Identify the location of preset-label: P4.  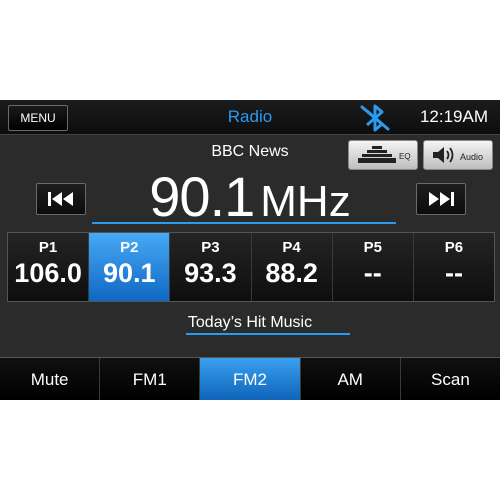
(291, 247).